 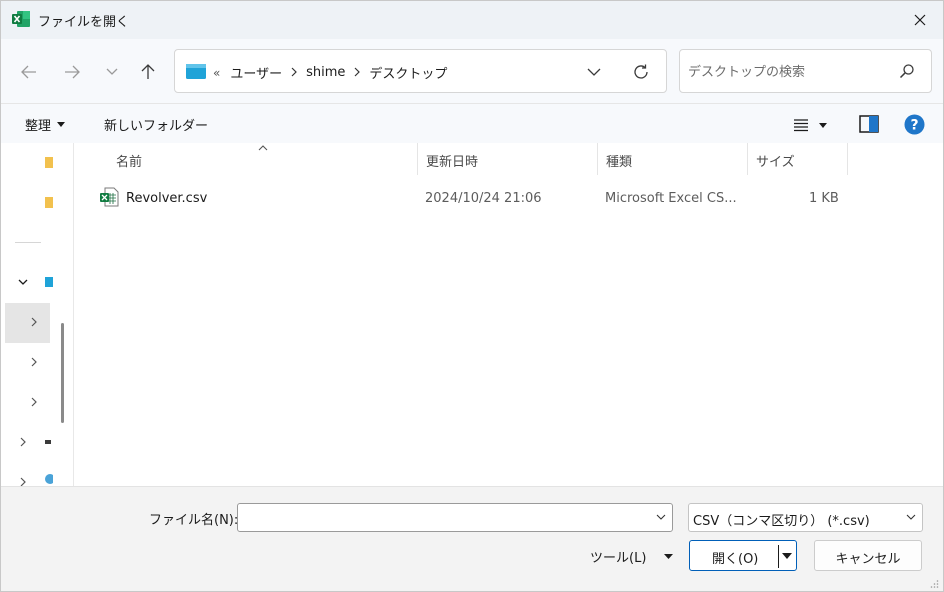 What do you see at coordinates (49, 479) in the screenshot?
I see `network-icon` at bounding box center [49, 479].